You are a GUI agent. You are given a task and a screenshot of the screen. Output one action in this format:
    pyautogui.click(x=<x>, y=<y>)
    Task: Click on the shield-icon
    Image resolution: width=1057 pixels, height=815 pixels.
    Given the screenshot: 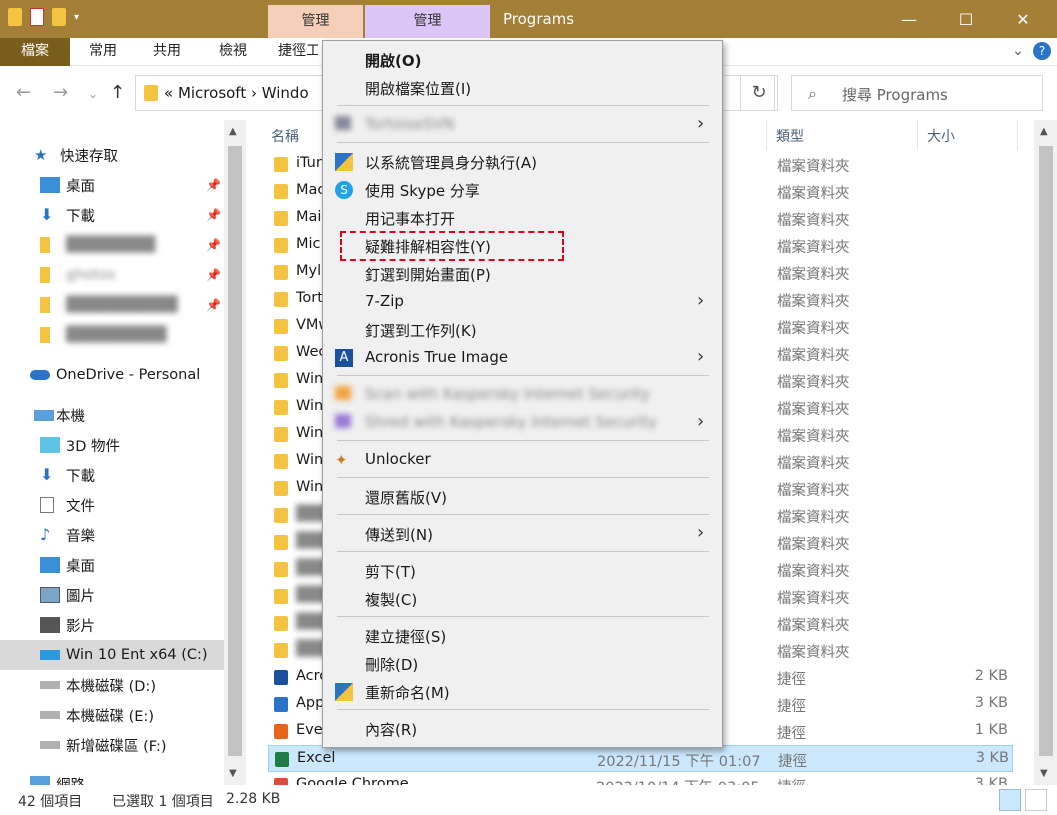 What is the action you would take?
    pyautogui.click(x=344, y=162)
    